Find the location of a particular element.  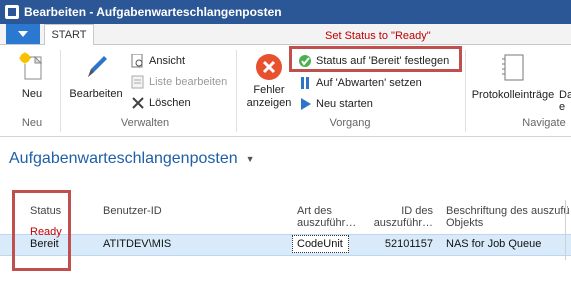

new-document-icon is located at coordinates (31, 66).